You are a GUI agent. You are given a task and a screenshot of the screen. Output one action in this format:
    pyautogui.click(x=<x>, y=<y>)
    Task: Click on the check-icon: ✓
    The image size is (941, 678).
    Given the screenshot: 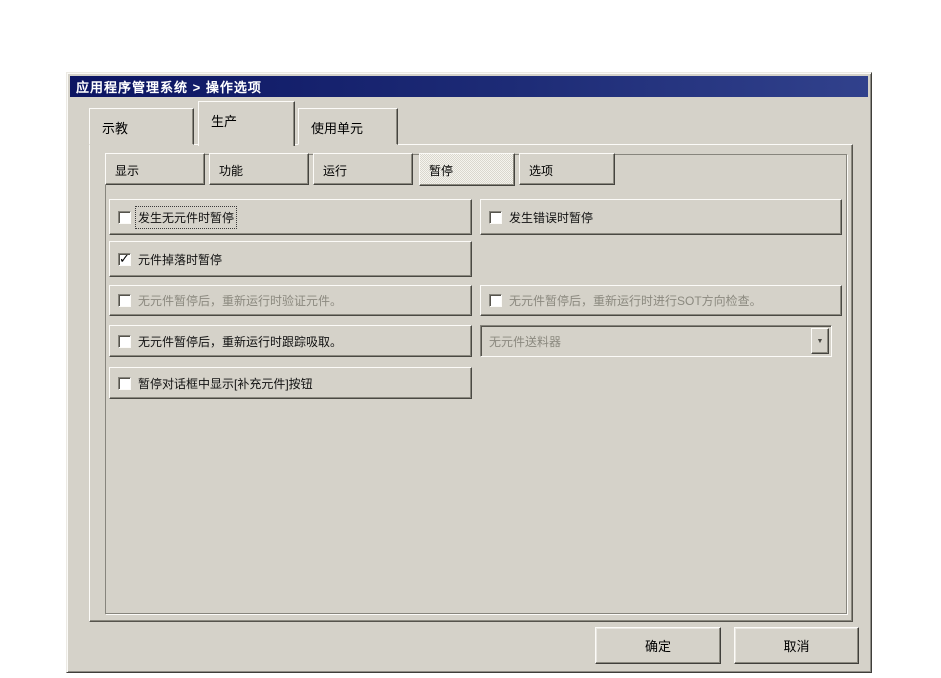 What is the action you would take?
    pyautogui.click(x=124, y=258)
    